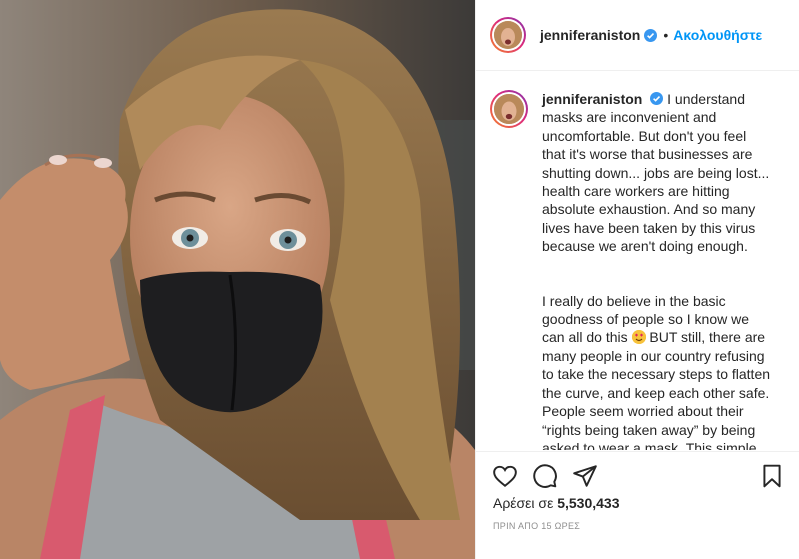 This screenshot has width=799, height=559. I want to click on header-avatar, so click(508, 35).